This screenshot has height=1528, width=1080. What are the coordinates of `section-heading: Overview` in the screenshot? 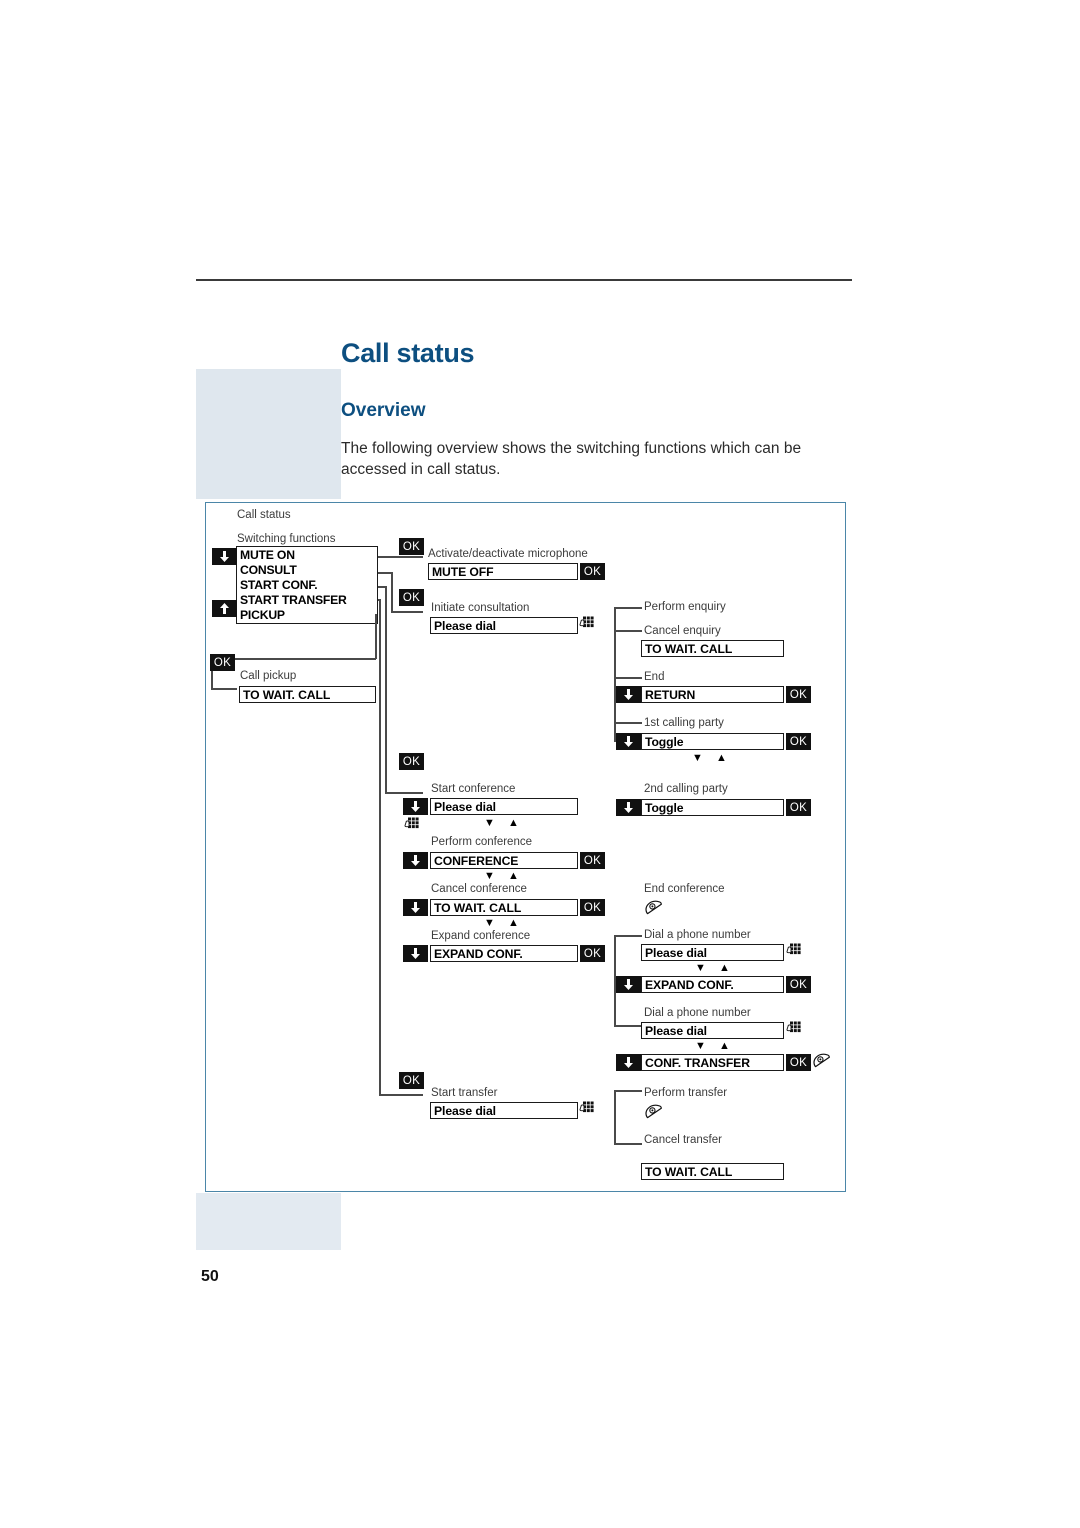 It's located at (383, 410).